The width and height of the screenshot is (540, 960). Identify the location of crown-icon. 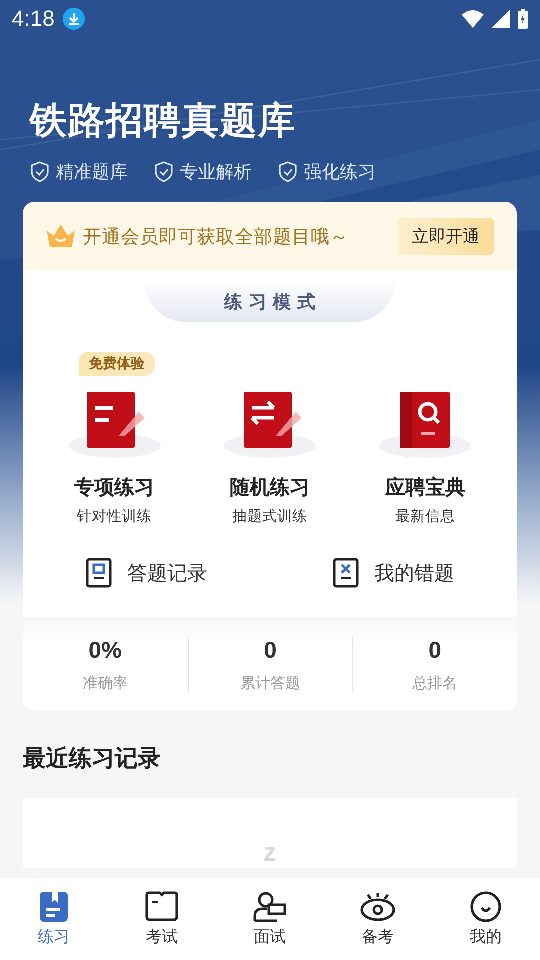
(61, 236).